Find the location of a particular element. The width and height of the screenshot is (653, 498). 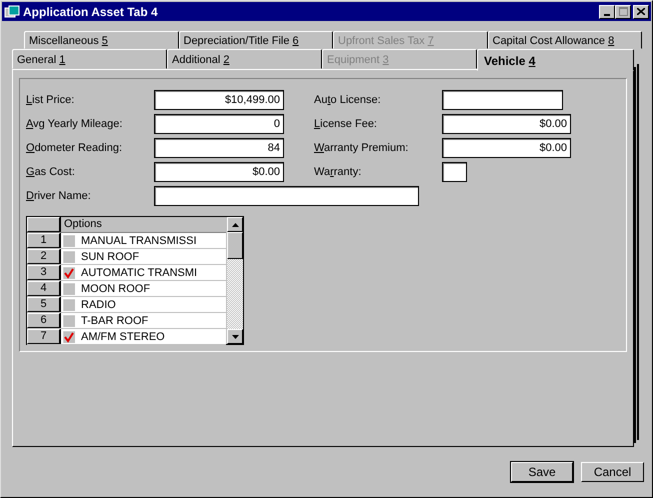

close-button is located at coordinates (641, 11).